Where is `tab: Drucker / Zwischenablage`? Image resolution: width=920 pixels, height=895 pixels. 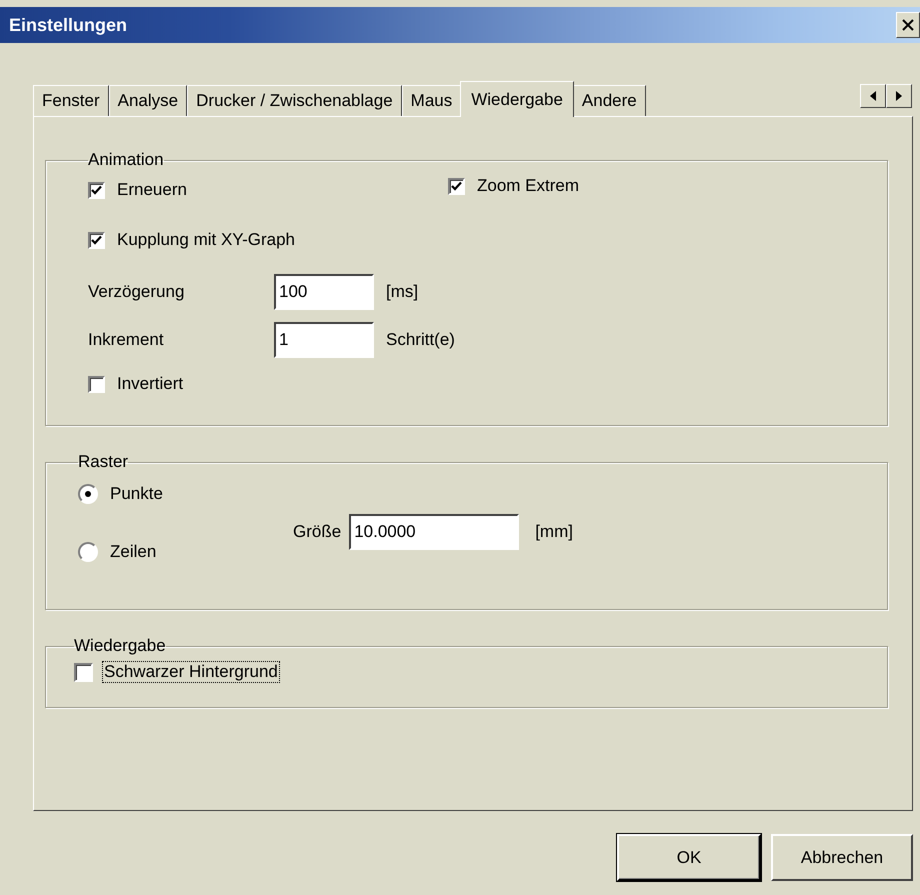
tab: Drucker / Zwischenablage is located at coordinates (294, 100).